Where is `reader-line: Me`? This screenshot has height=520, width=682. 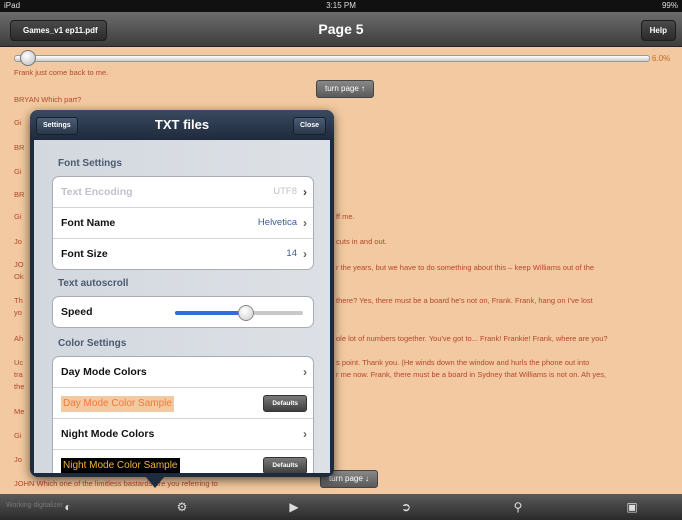
reader-line: Me is located at coordinates (19, 411).